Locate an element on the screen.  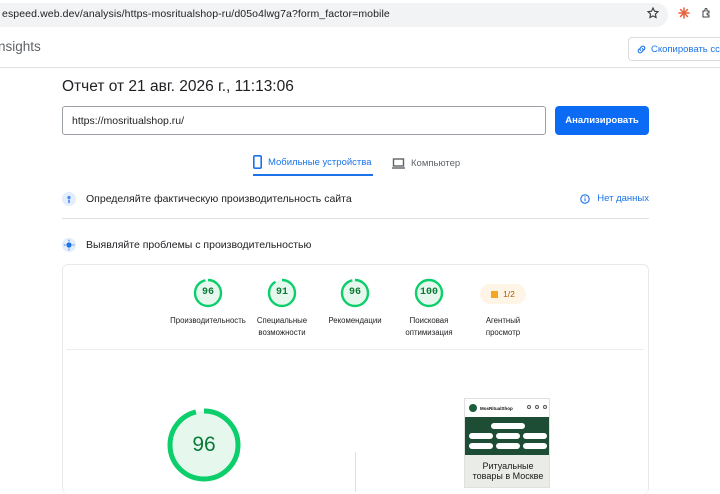
lighthouse-burst-icon is located at coordinates (69, 245).